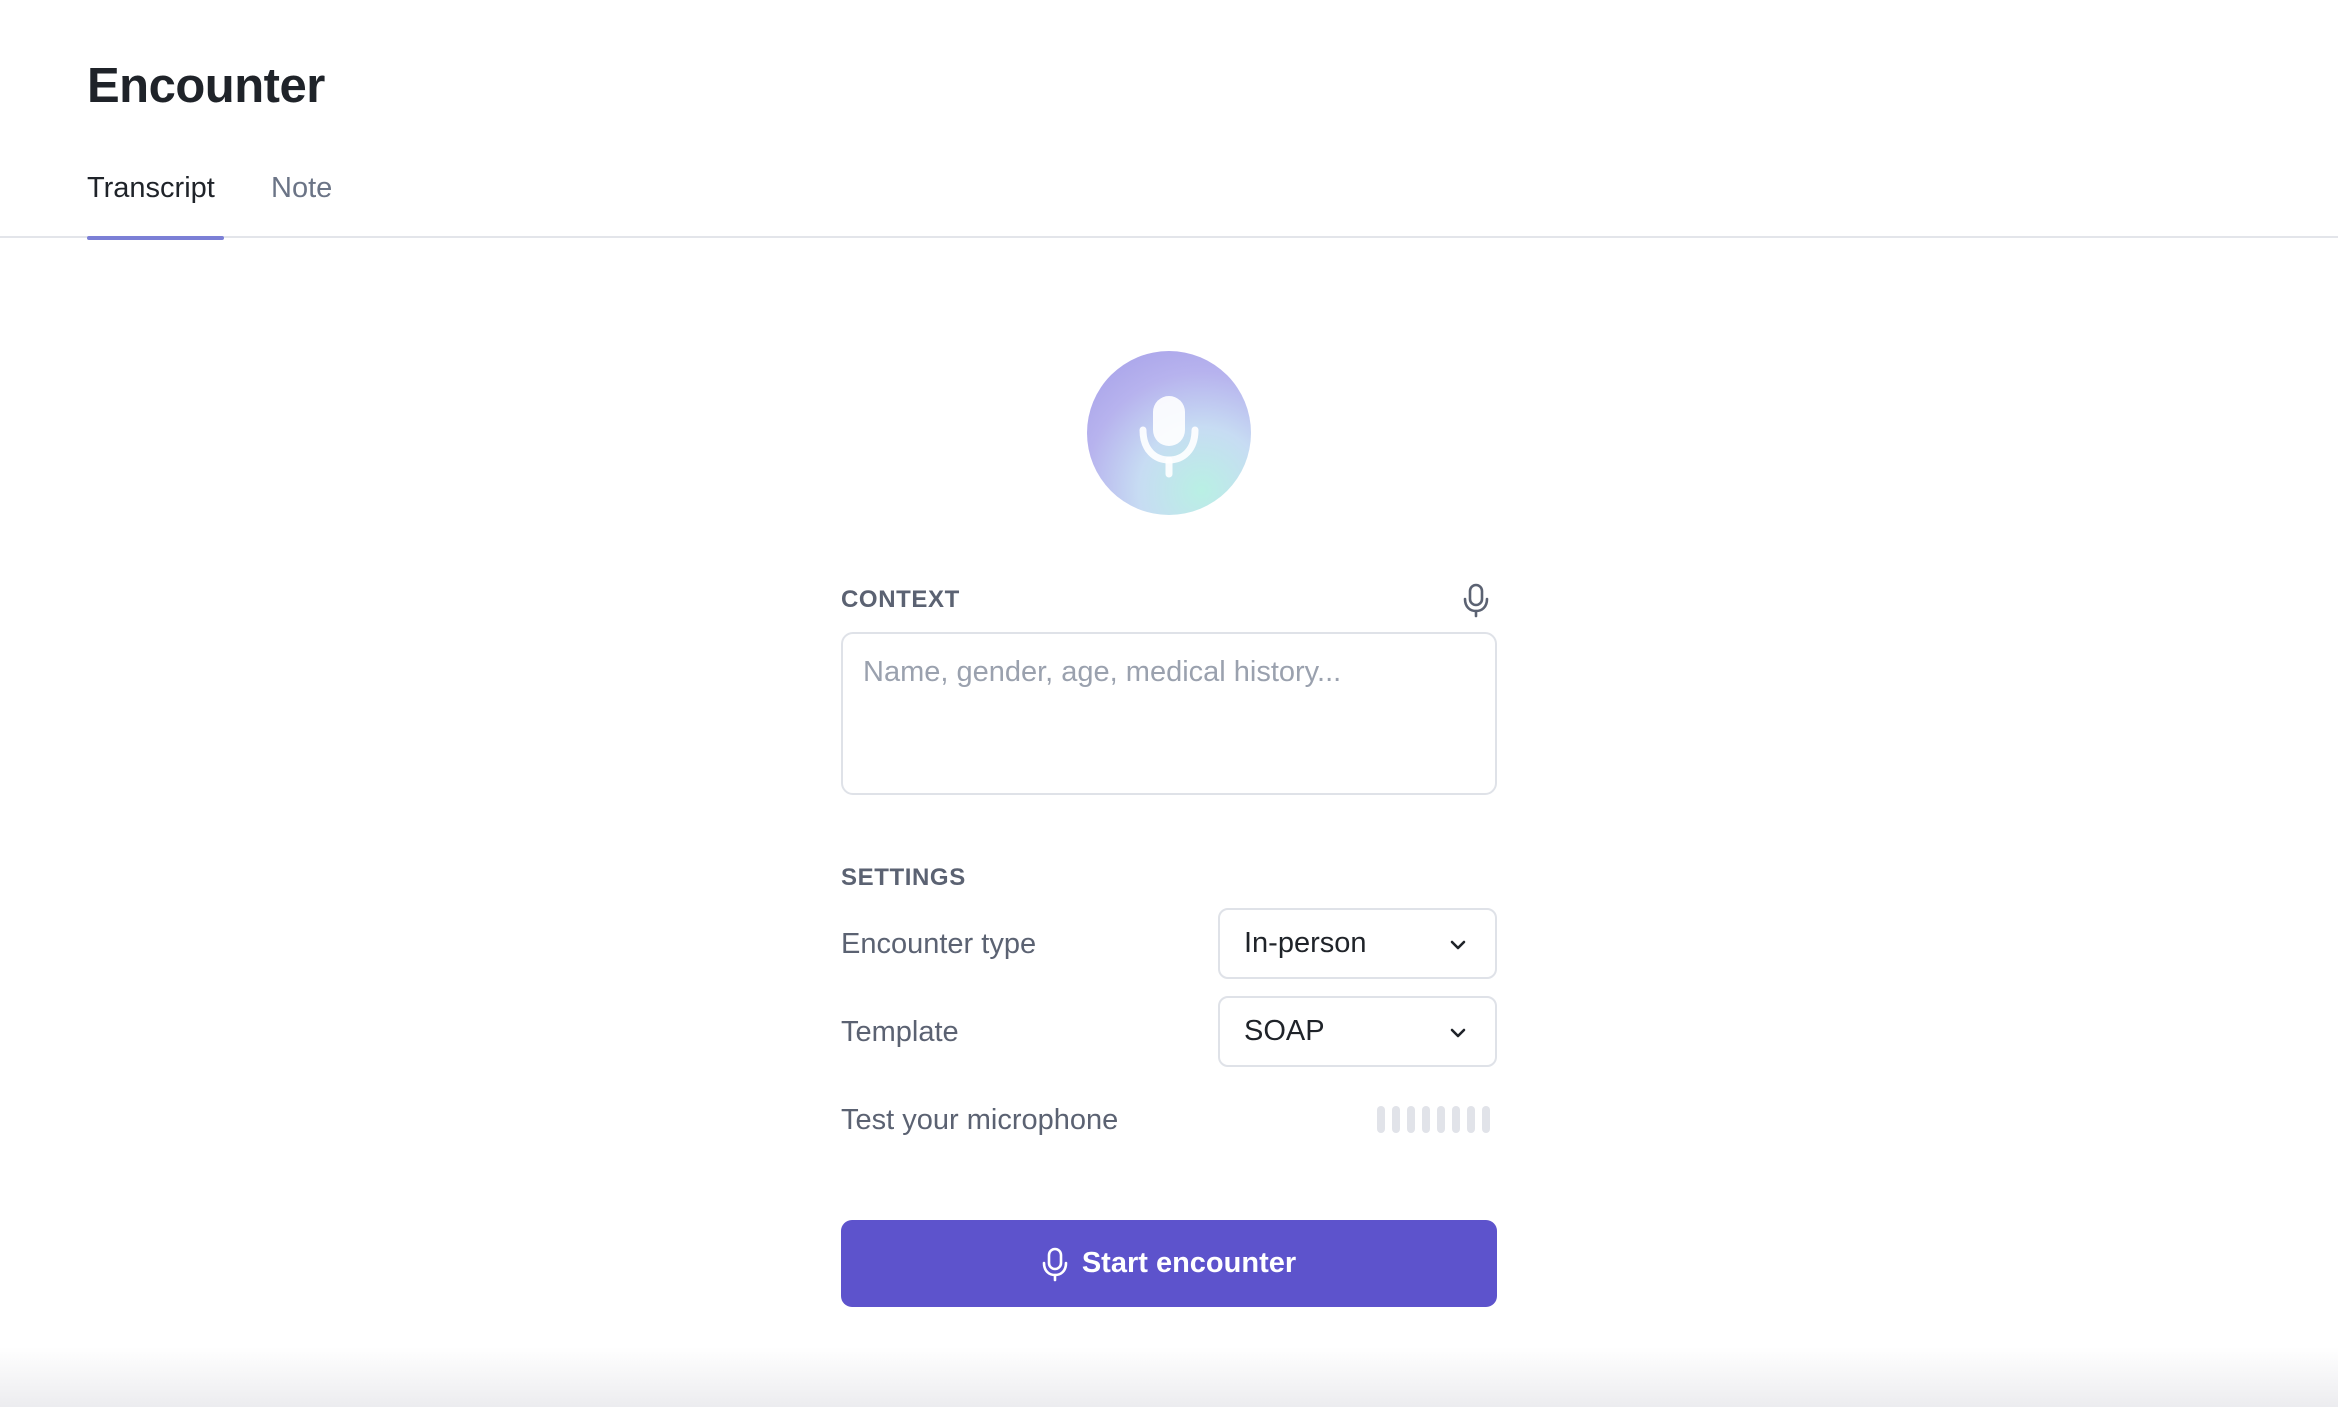 This screenshot has height=1407, width=2338. I want to click on settings-label: SETTINGS, so click(903, 877).